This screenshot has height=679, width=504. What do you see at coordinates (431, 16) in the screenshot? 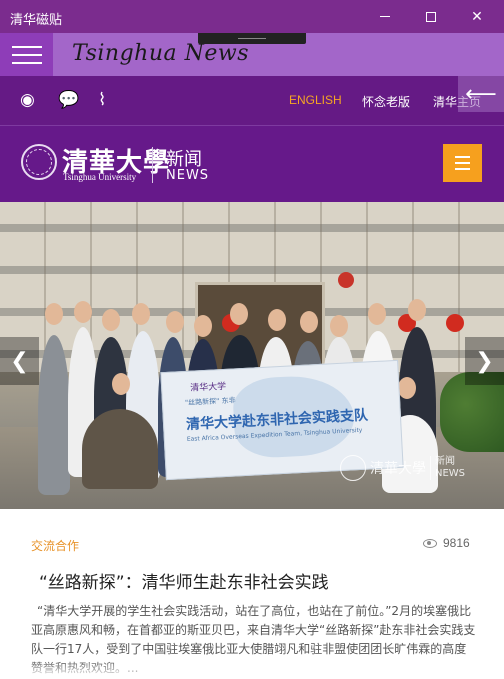
I see `maximize-icon` at bounding box center [431, 16].